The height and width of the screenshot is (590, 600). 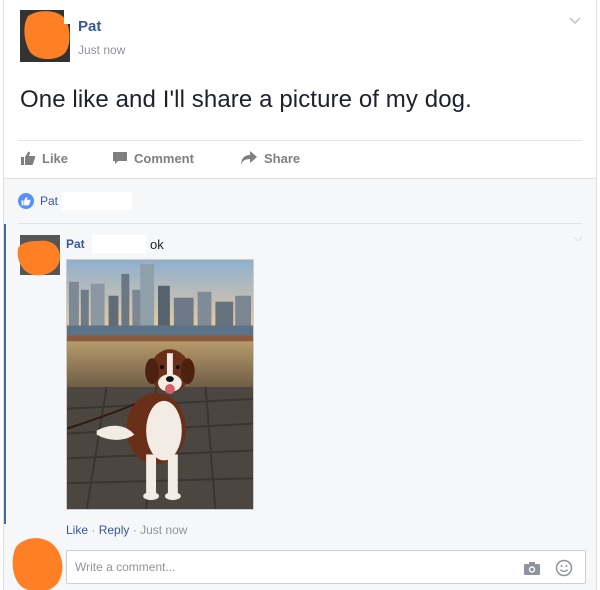 I want to click on share-button: Share, so click(x=270, y=158).